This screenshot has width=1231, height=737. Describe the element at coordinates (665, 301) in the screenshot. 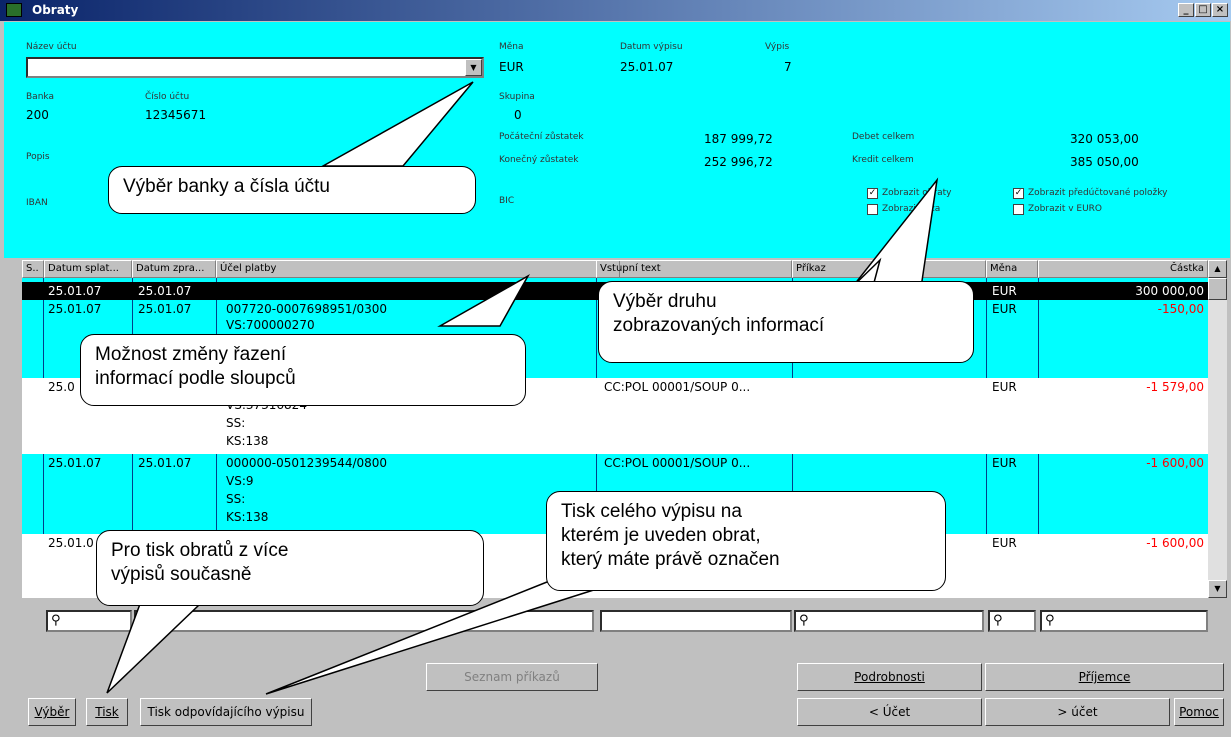

I see `callout-text: Výběr druhu` at that location.